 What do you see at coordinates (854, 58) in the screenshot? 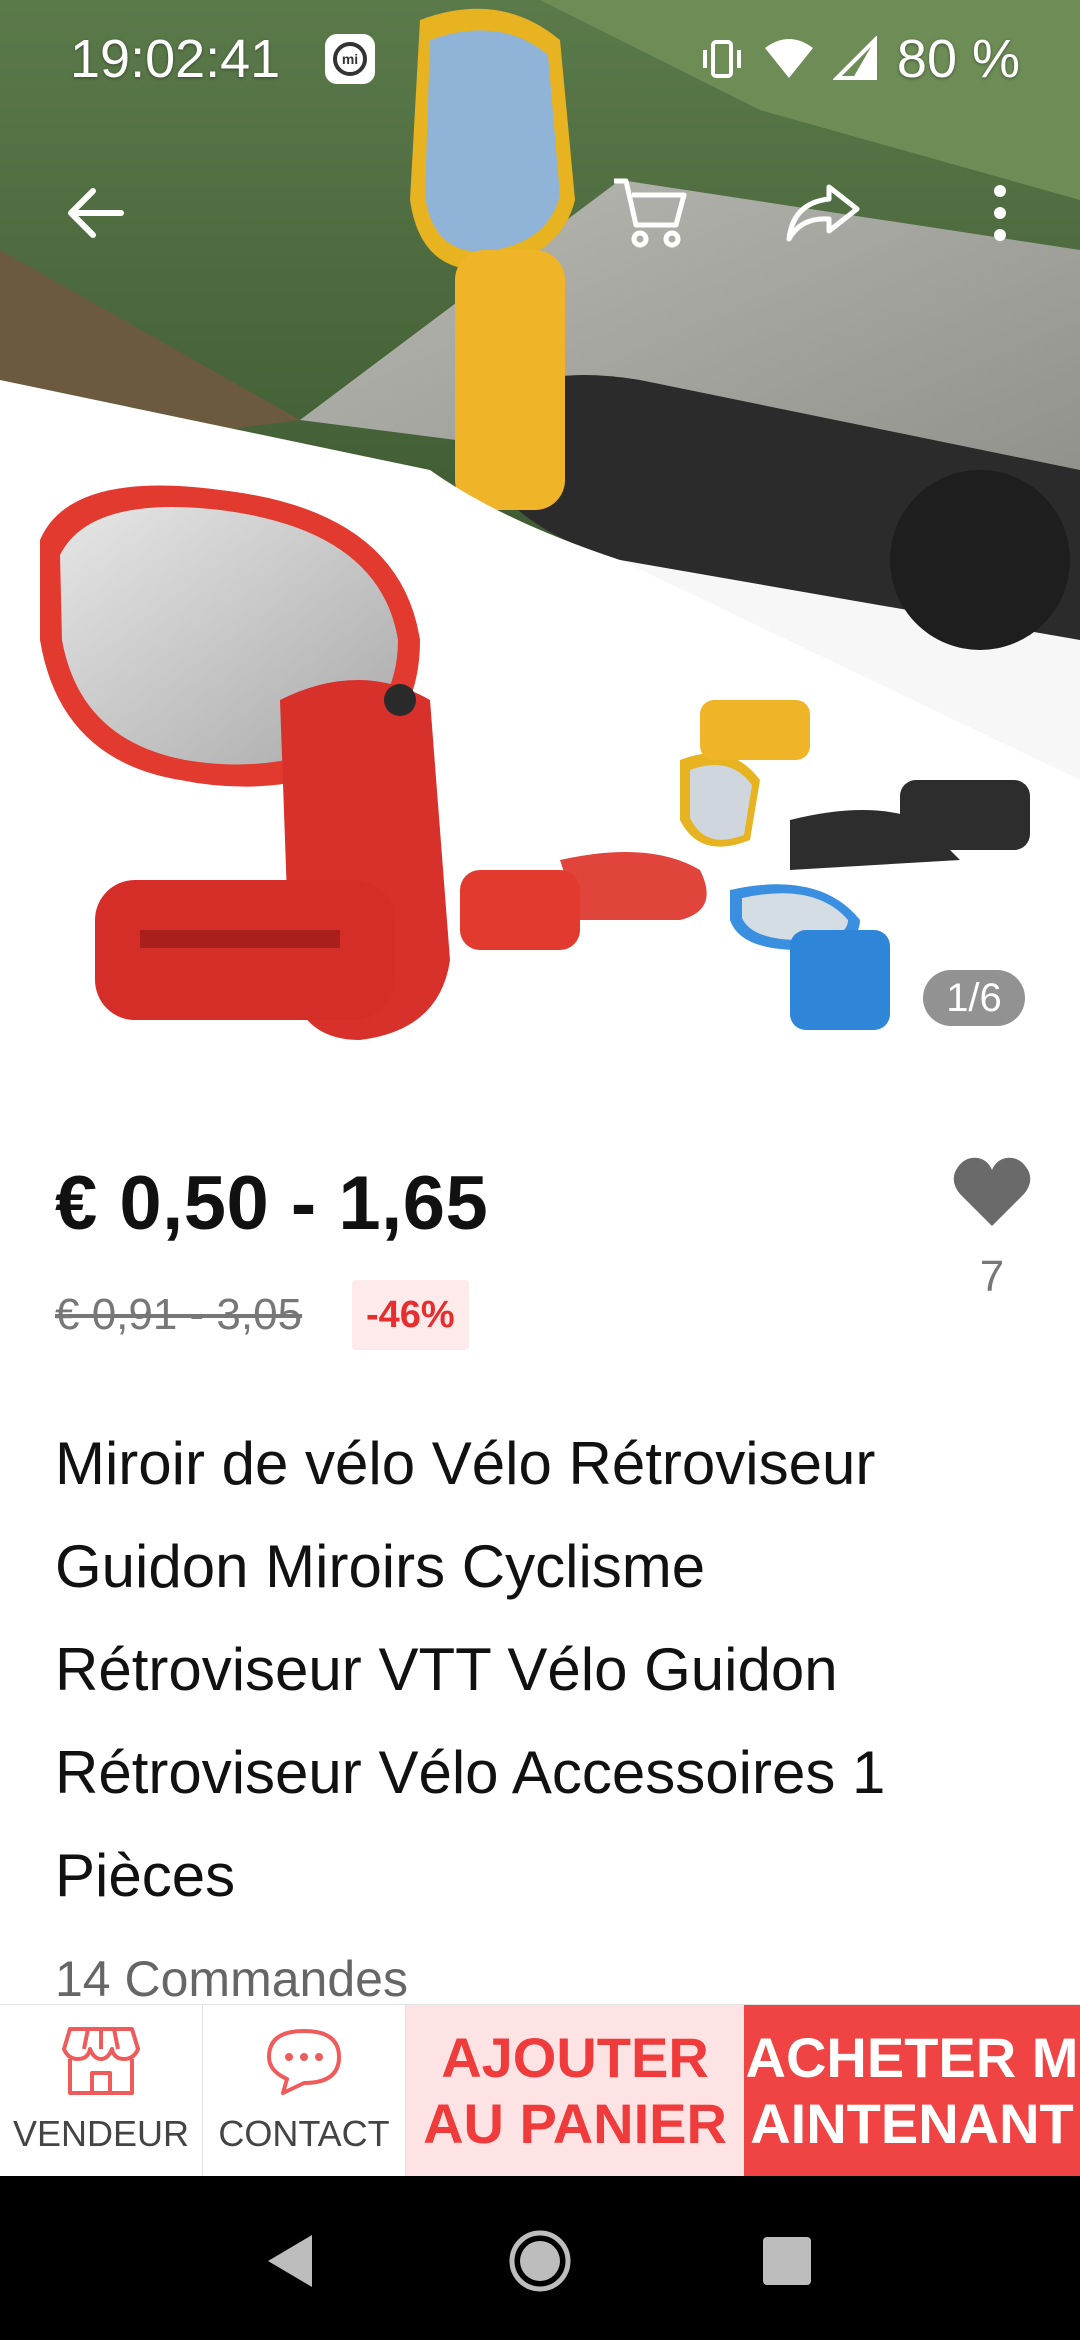
I see `signal-icon` at bounding box center [854, 58].